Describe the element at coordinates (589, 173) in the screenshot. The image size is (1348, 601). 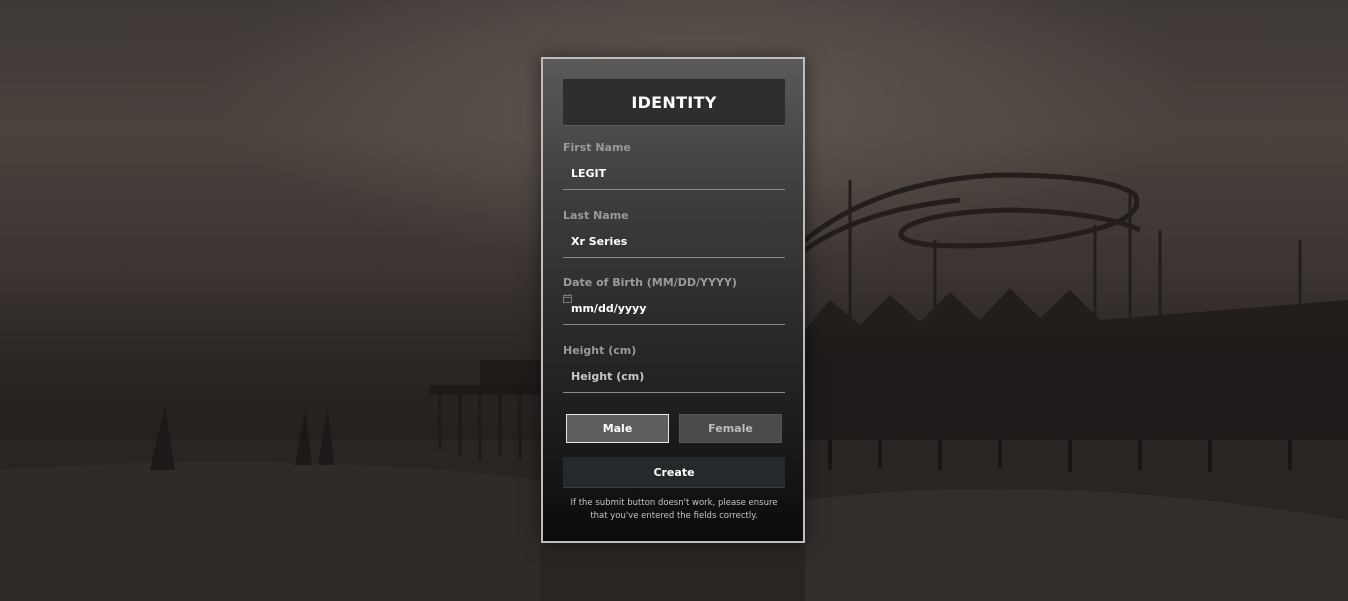
I see `first-name-value: LEGIT` at that location.